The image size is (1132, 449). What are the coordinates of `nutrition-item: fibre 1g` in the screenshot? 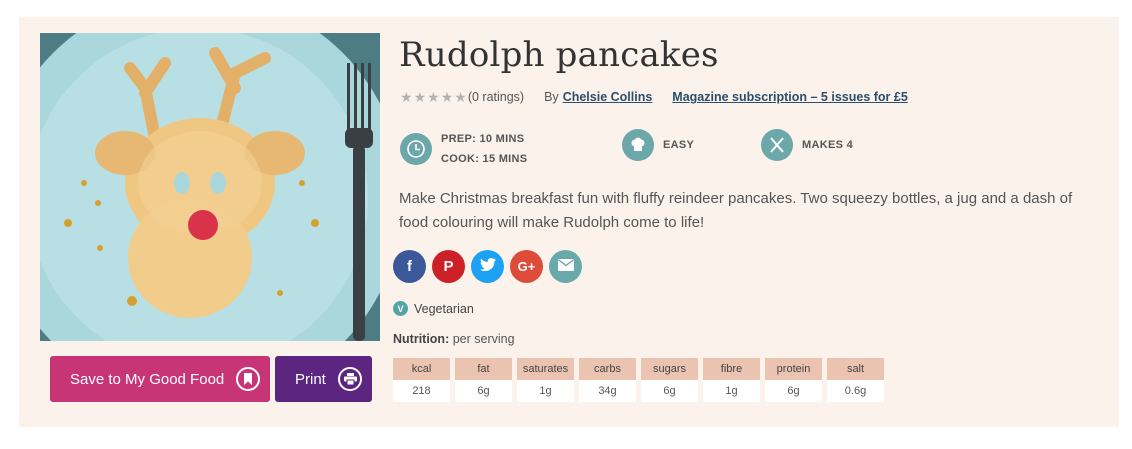 It's located at (731, 380).